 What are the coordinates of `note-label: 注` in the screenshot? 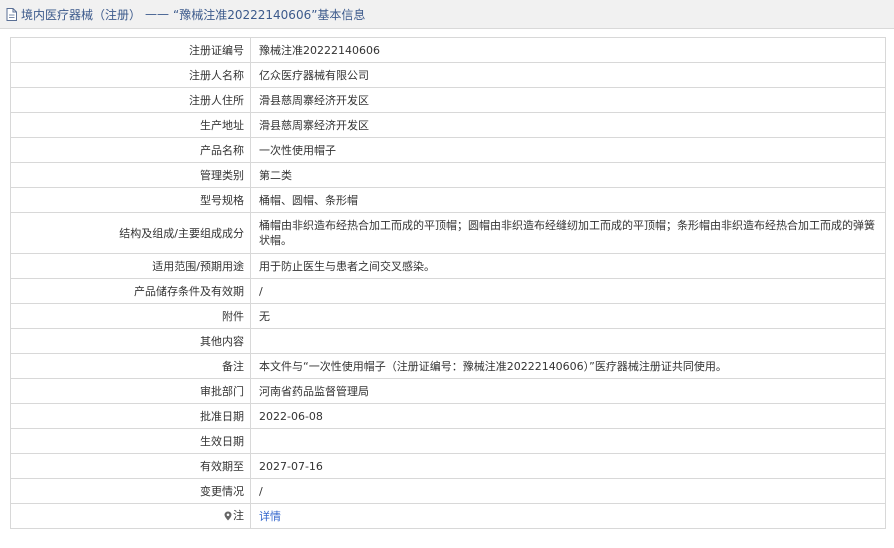 It's located at (238, 515).